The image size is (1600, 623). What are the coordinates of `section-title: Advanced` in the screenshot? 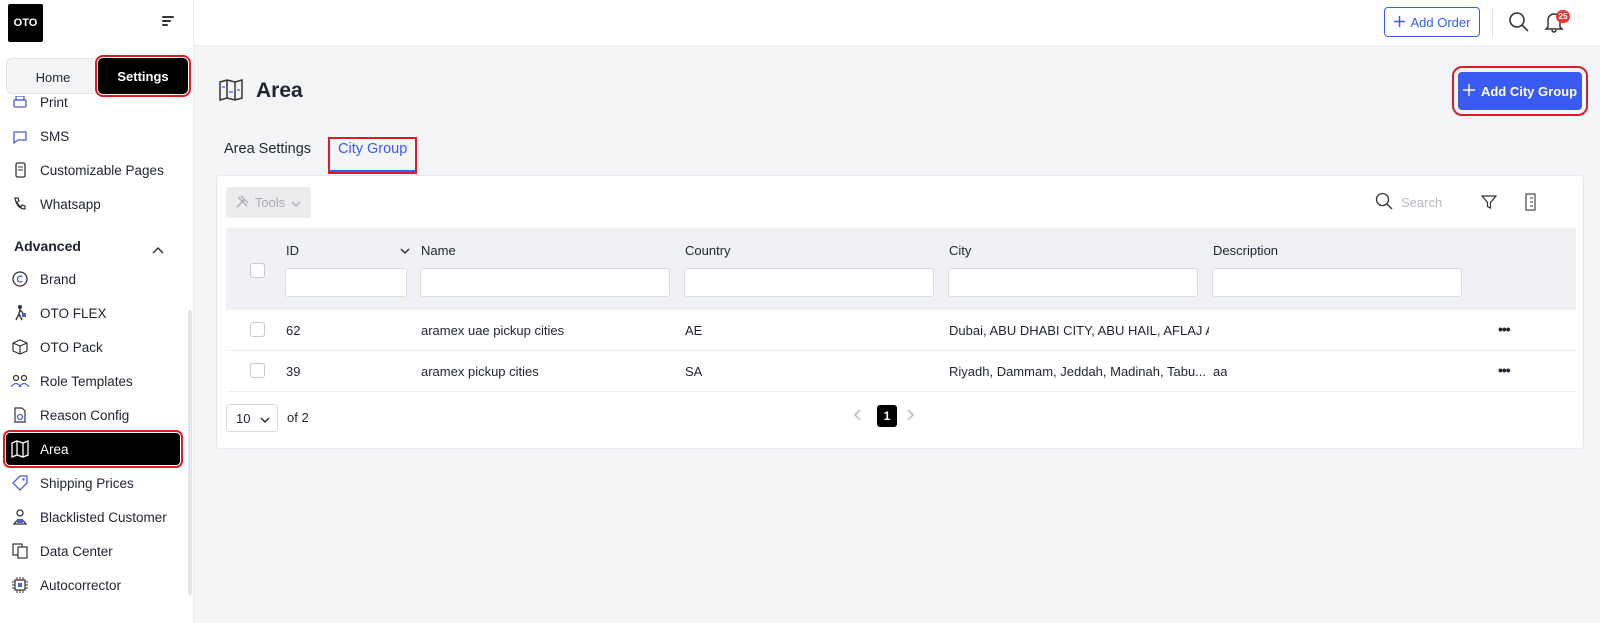 It's located at (47, 246).